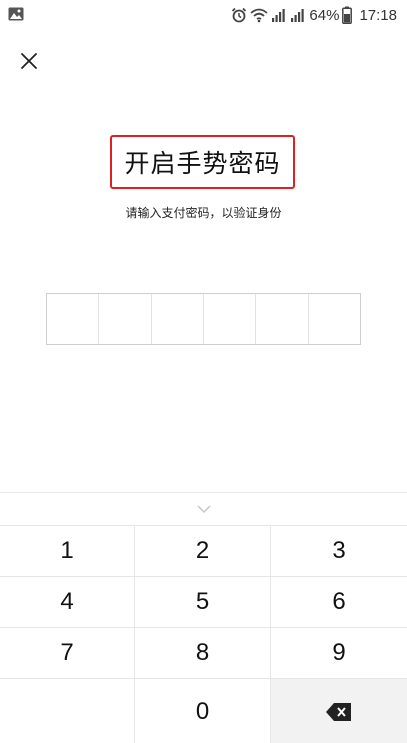 The height and width of the screenshot is (743, 407). What do you see at coordinates (324, 15) in the screenshot?
I see `battery-percent: 64%` at bounding box center [324, 15].